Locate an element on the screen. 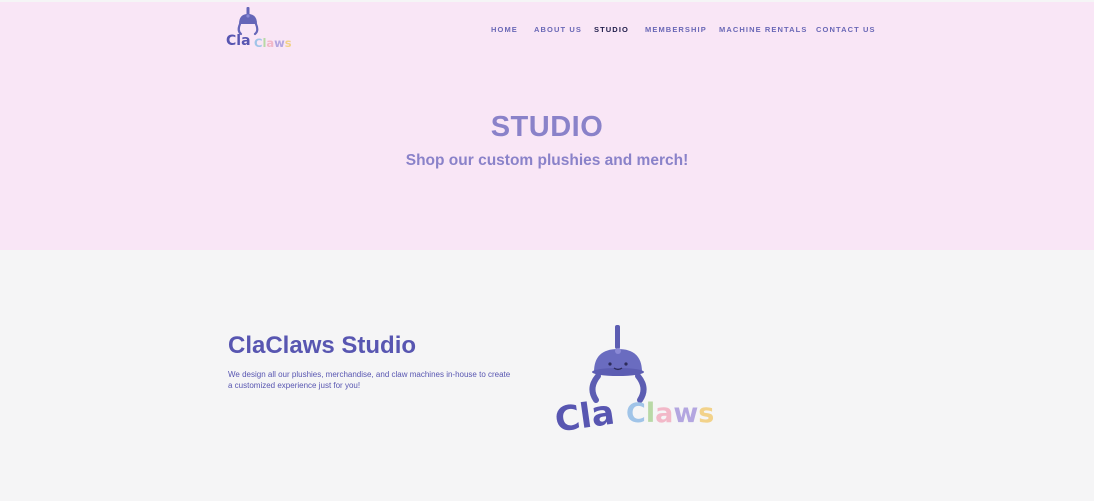 This screenshot has width=1094, height=501. studio-logo-claws-text: Claws is located at coordinates (670, 413).